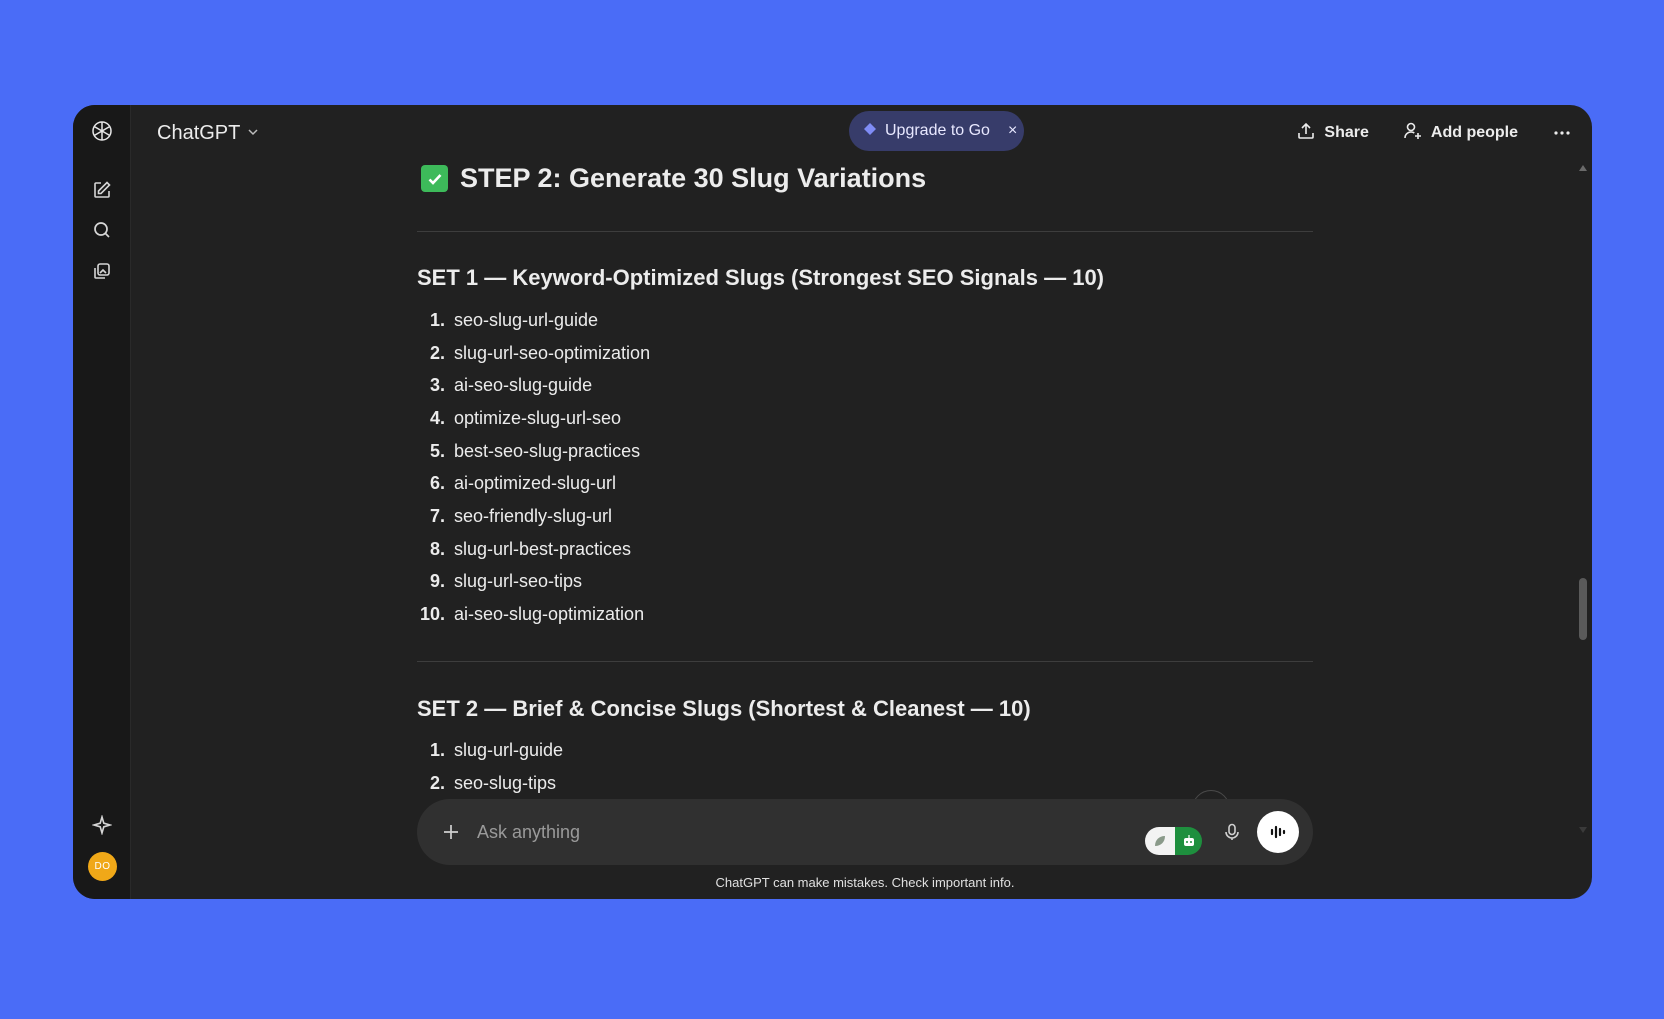 This screenshot has width=1664, height=1019. What do you see at coordinates (526, 319) in the screenshot?
I see `slug-text: seo-slug-url-guide` at bounding box center [526, 319].